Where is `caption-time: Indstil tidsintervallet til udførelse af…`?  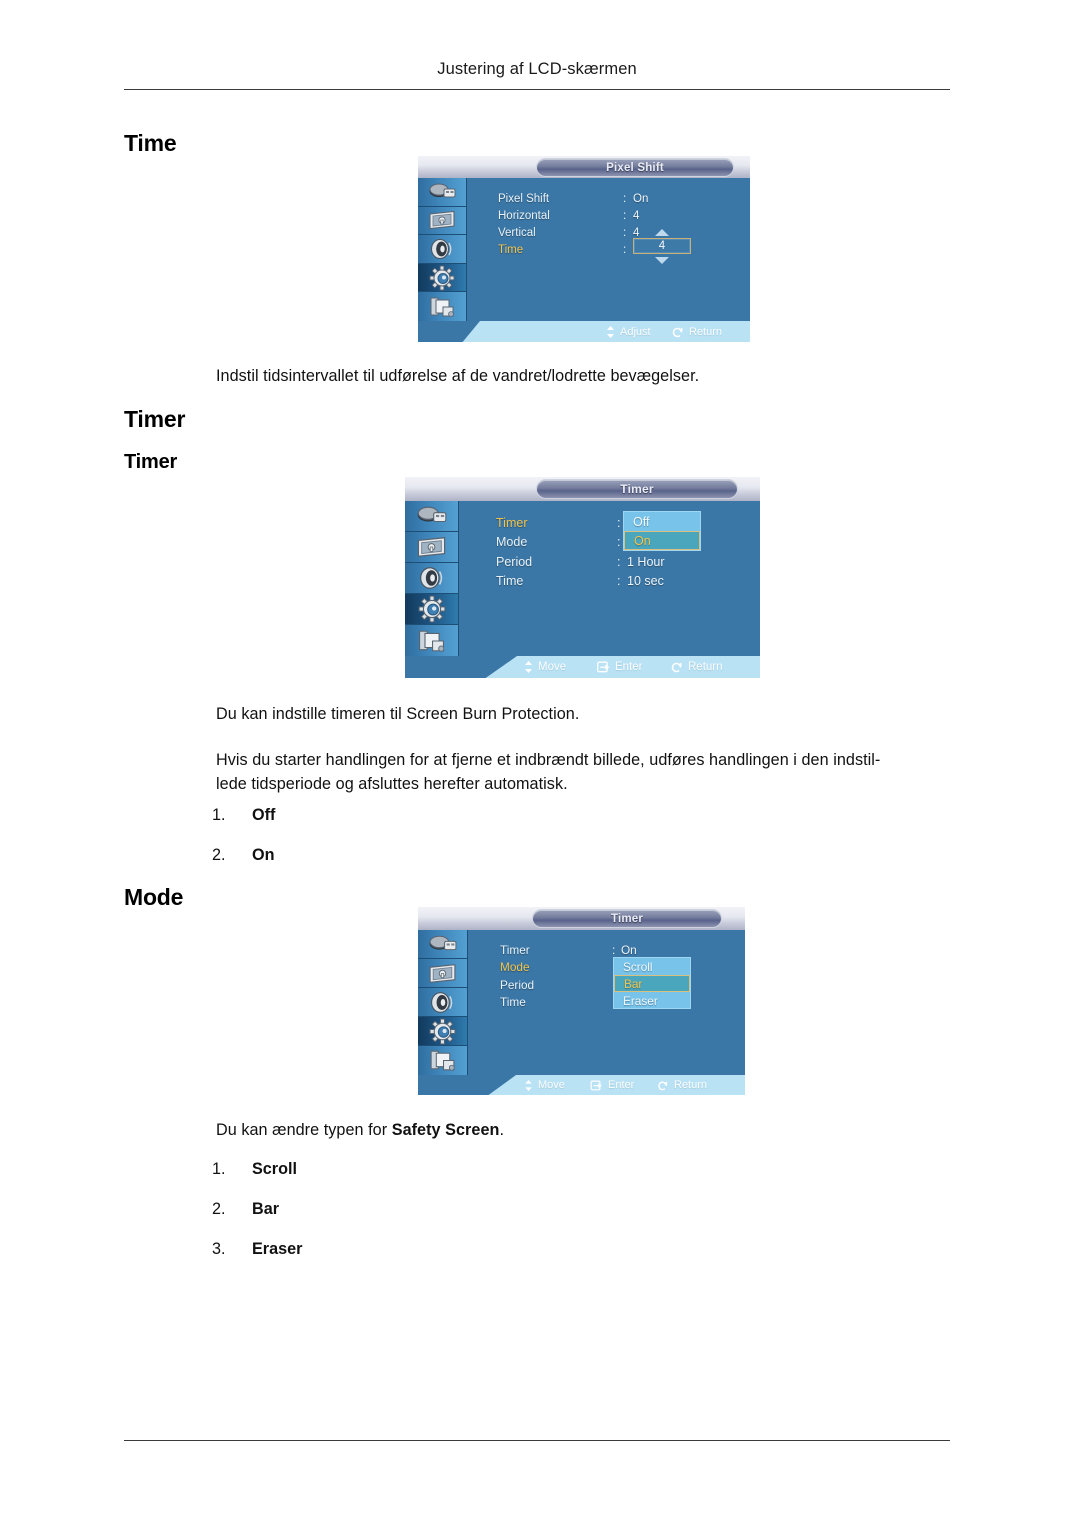 caption-time: Indstil tidsintervallet til udførelse af… is located at coordinates (458, 376).